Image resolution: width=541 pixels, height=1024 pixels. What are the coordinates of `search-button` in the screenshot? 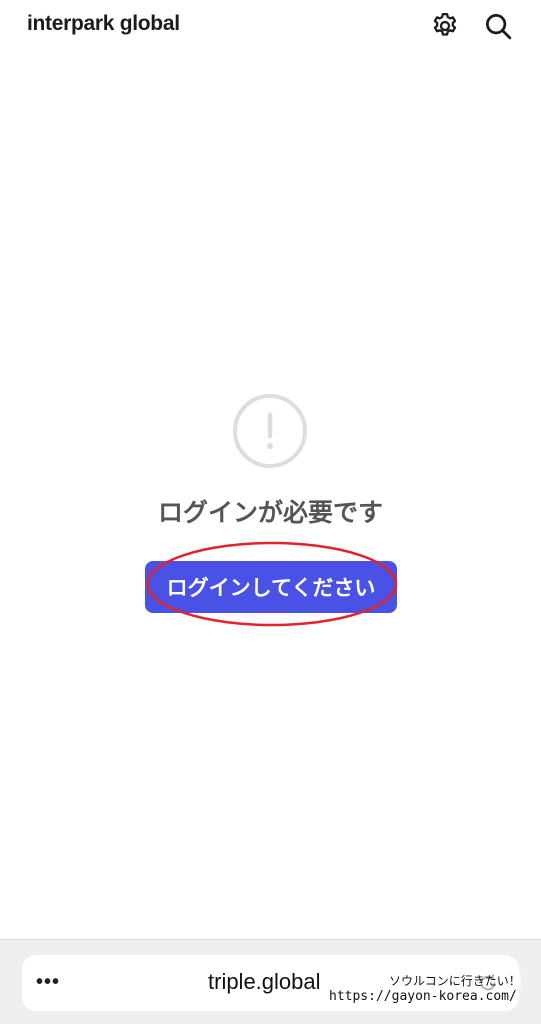 It's located at (498, 26).